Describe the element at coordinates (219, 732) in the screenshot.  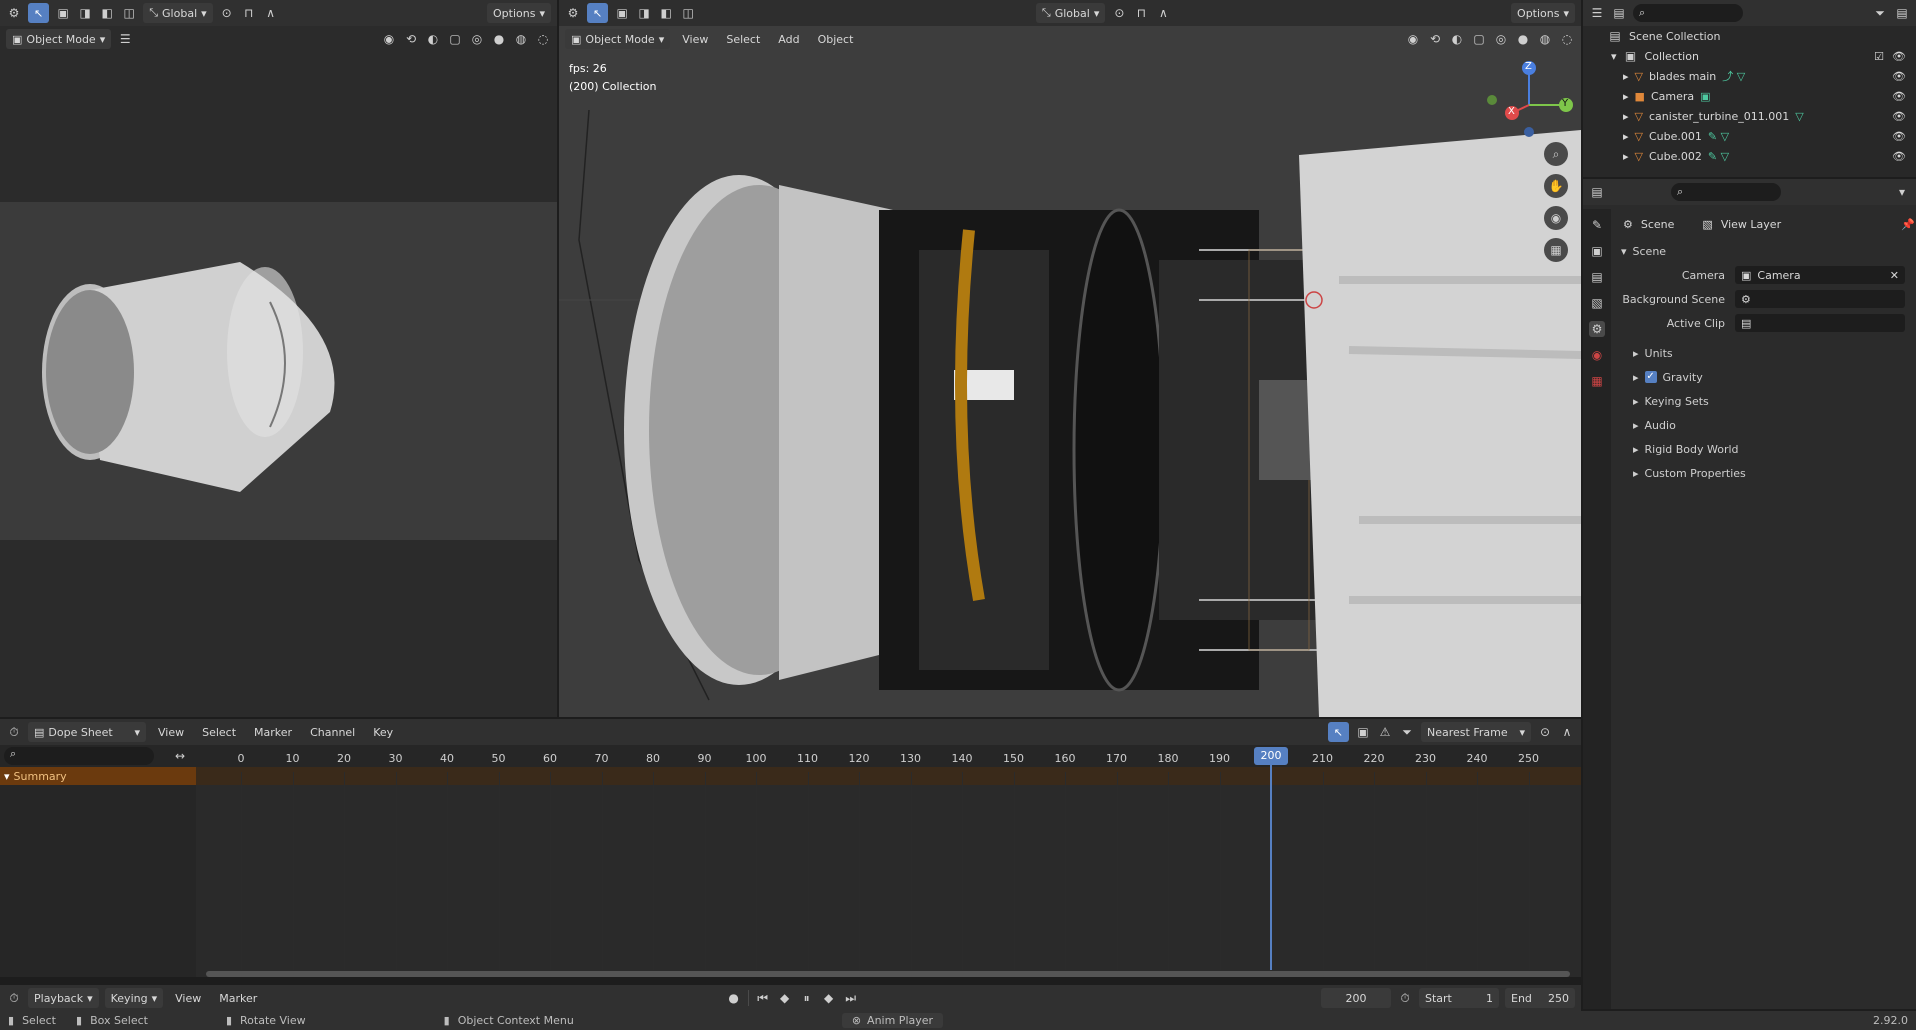
I see `menu-select: Select` at that location.